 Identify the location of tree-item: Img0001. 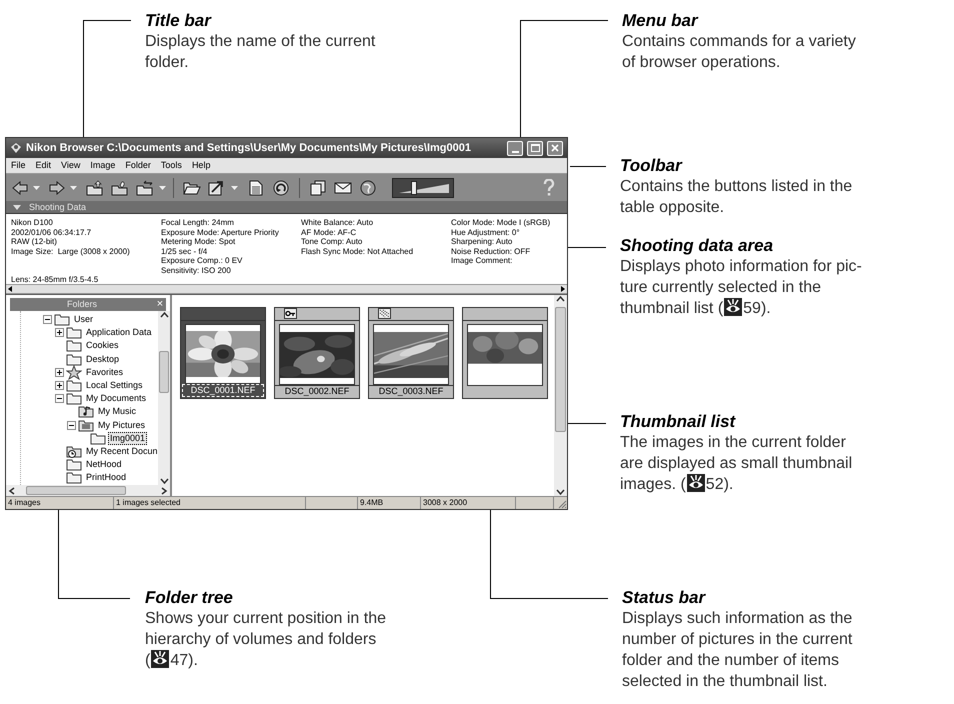
(128, 438).